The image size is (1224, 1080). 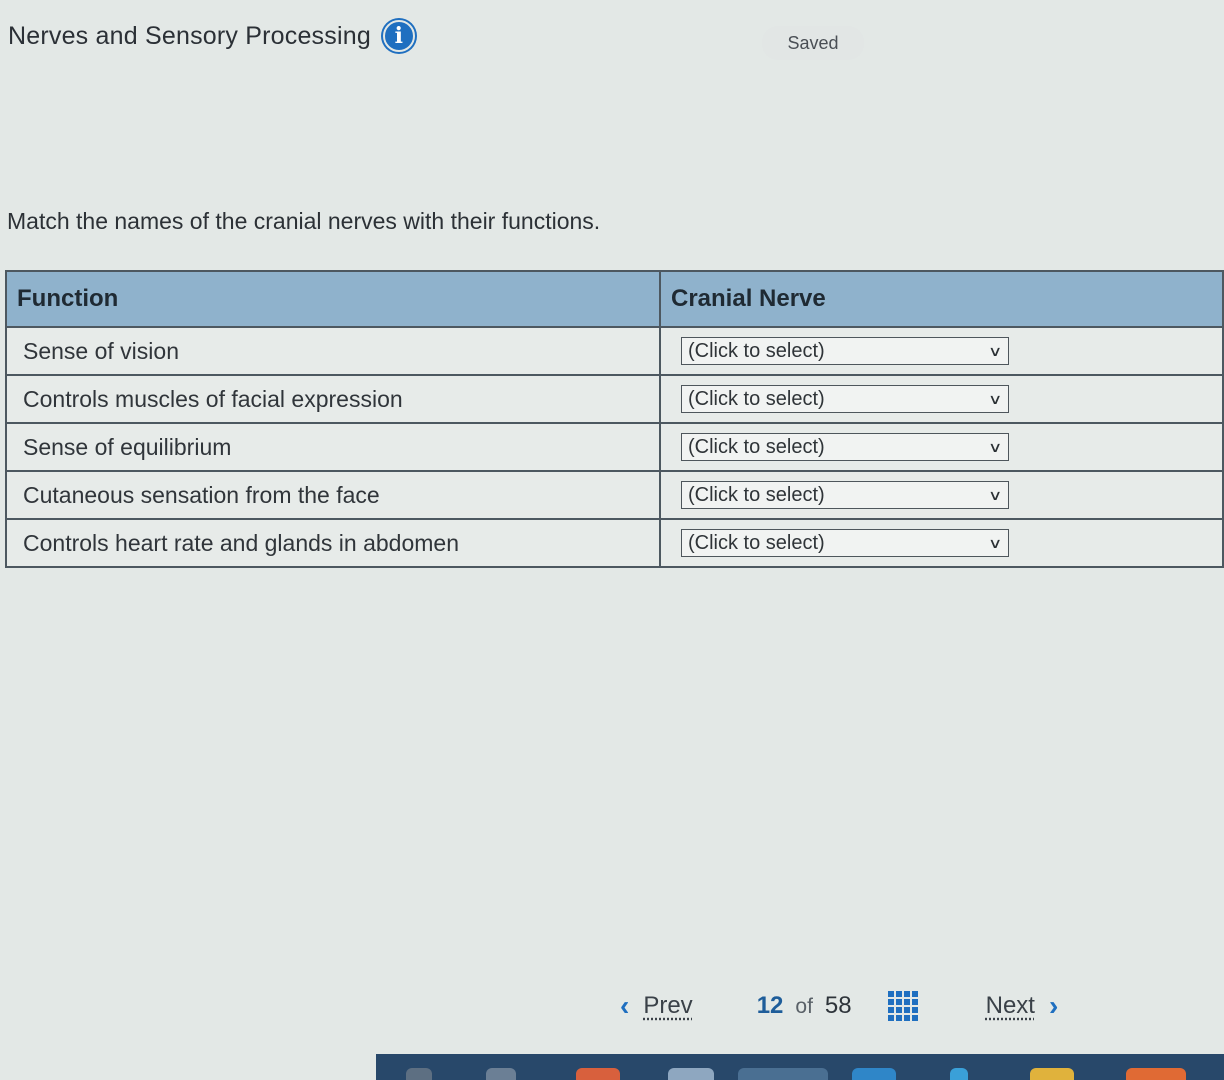 I want to click on table-header-row: Function Cranial Nerve, so click(x=614, y=299).